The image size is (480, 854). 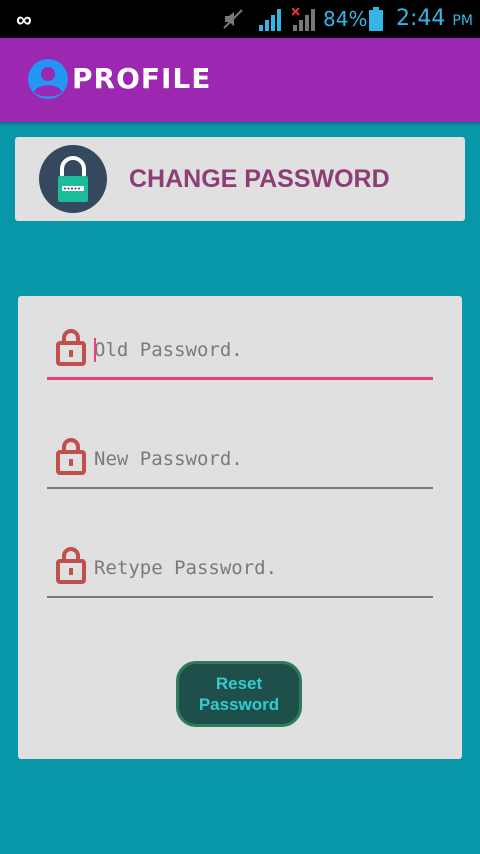 What do you see at coordinates (376, 21) in the screenshot?
I see `battery-icon` at bounding box center [376, 21].